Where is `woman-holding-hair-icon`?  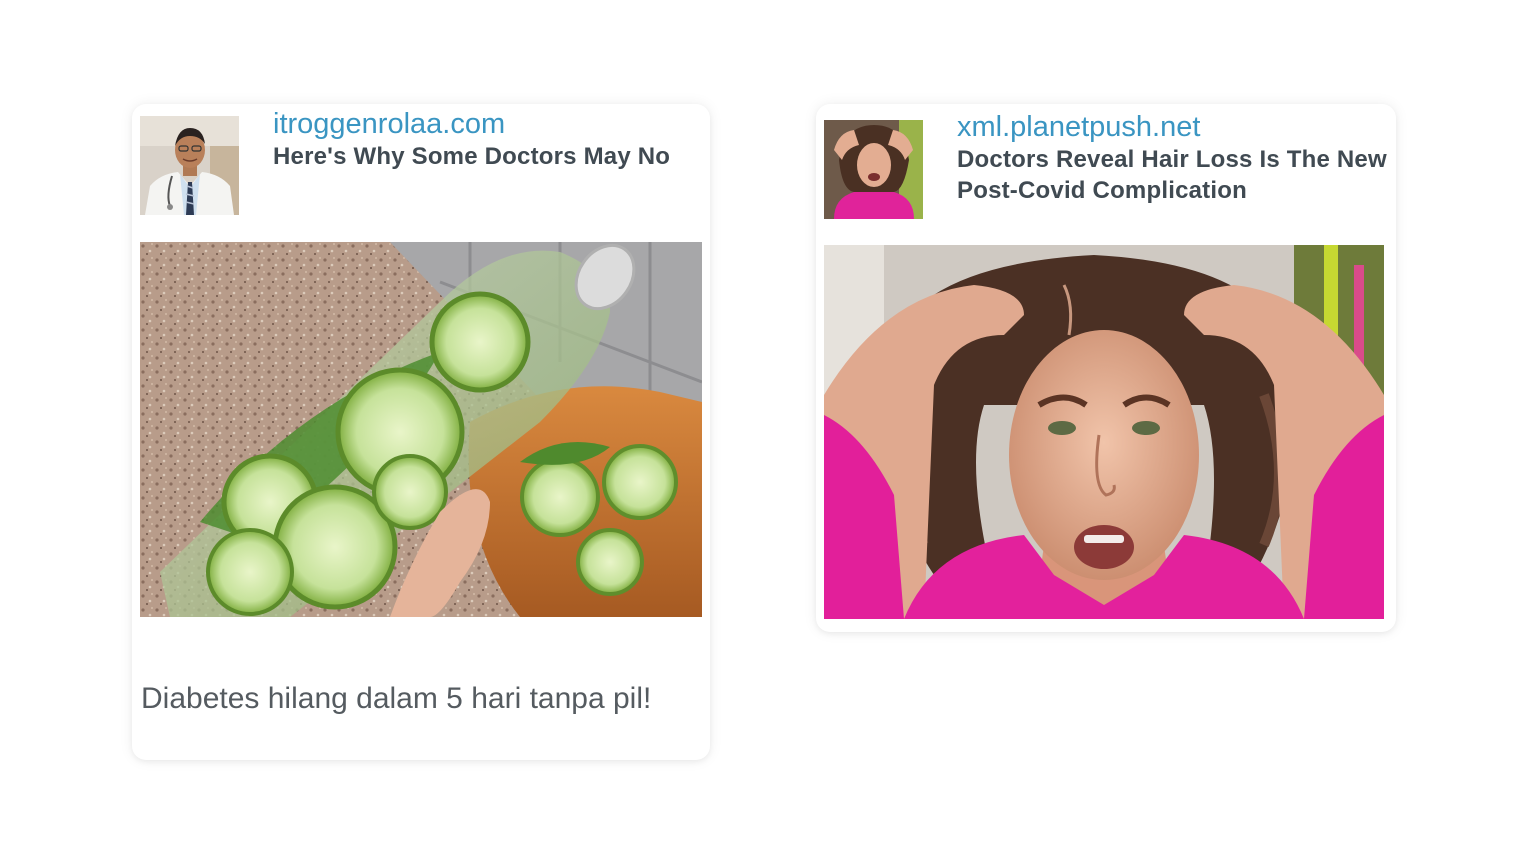
woman-holding-hair-icon is located at coordinates (873, 169).